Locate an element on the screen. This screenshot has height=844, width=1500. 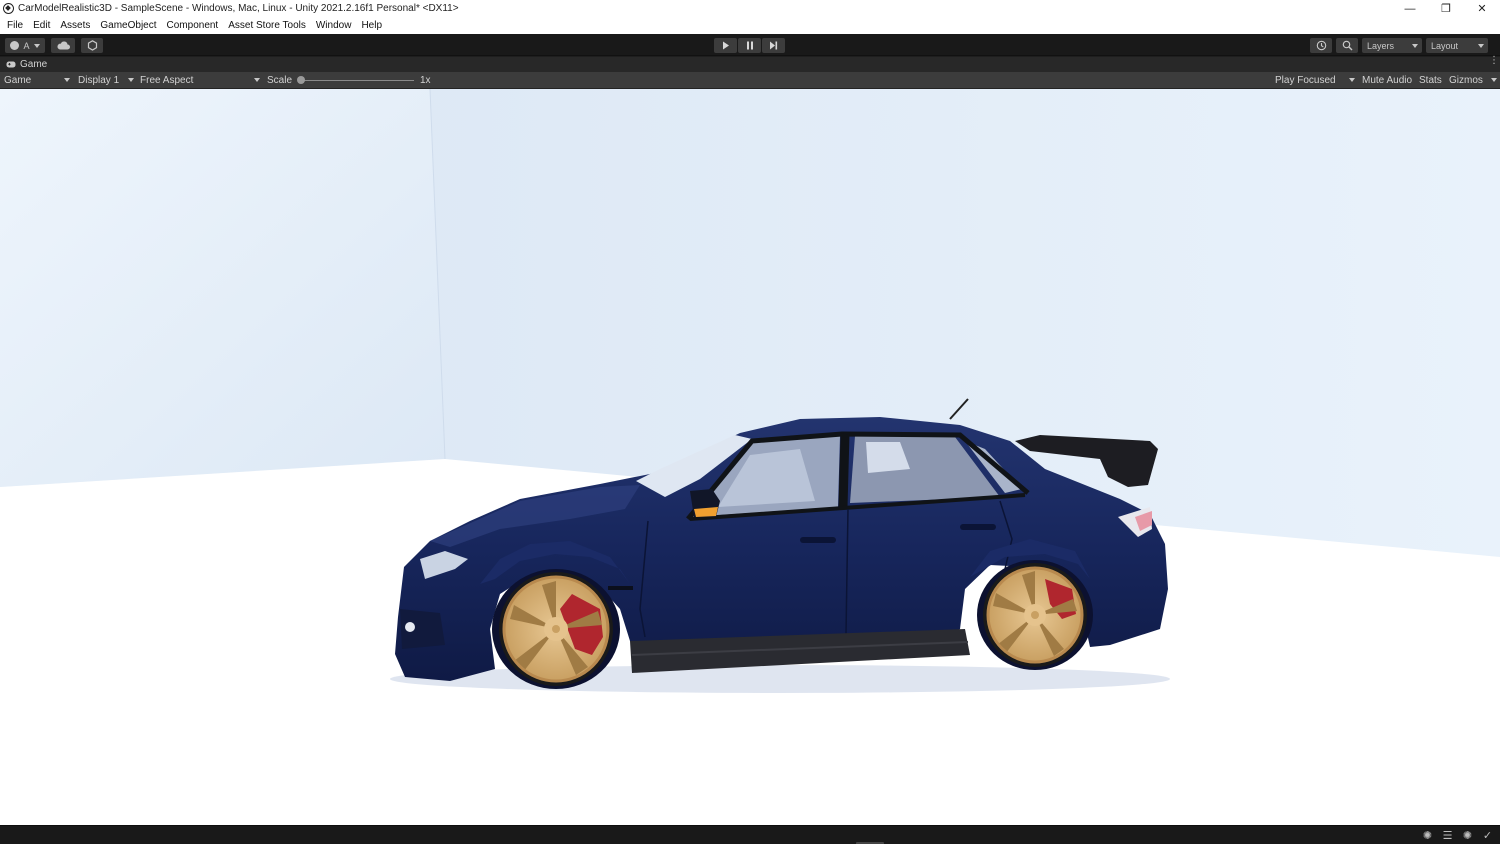
lighting-icon: ✺ is located at coordinates (1467, 835).